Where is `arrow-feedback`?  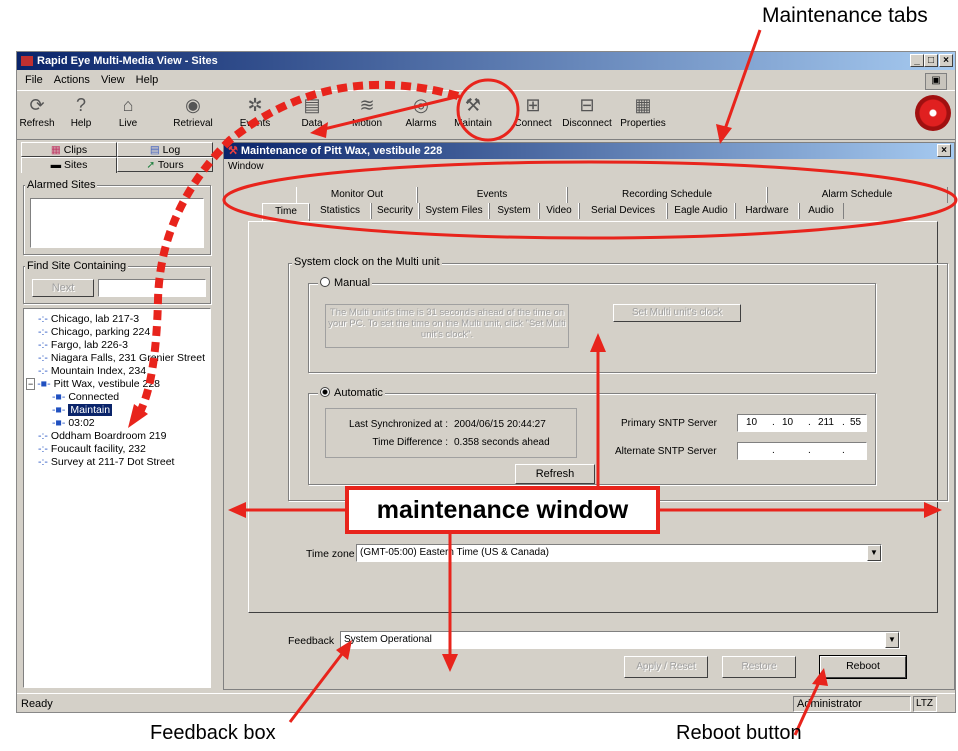 arrow-feedback is located at coordinates (317, 686).